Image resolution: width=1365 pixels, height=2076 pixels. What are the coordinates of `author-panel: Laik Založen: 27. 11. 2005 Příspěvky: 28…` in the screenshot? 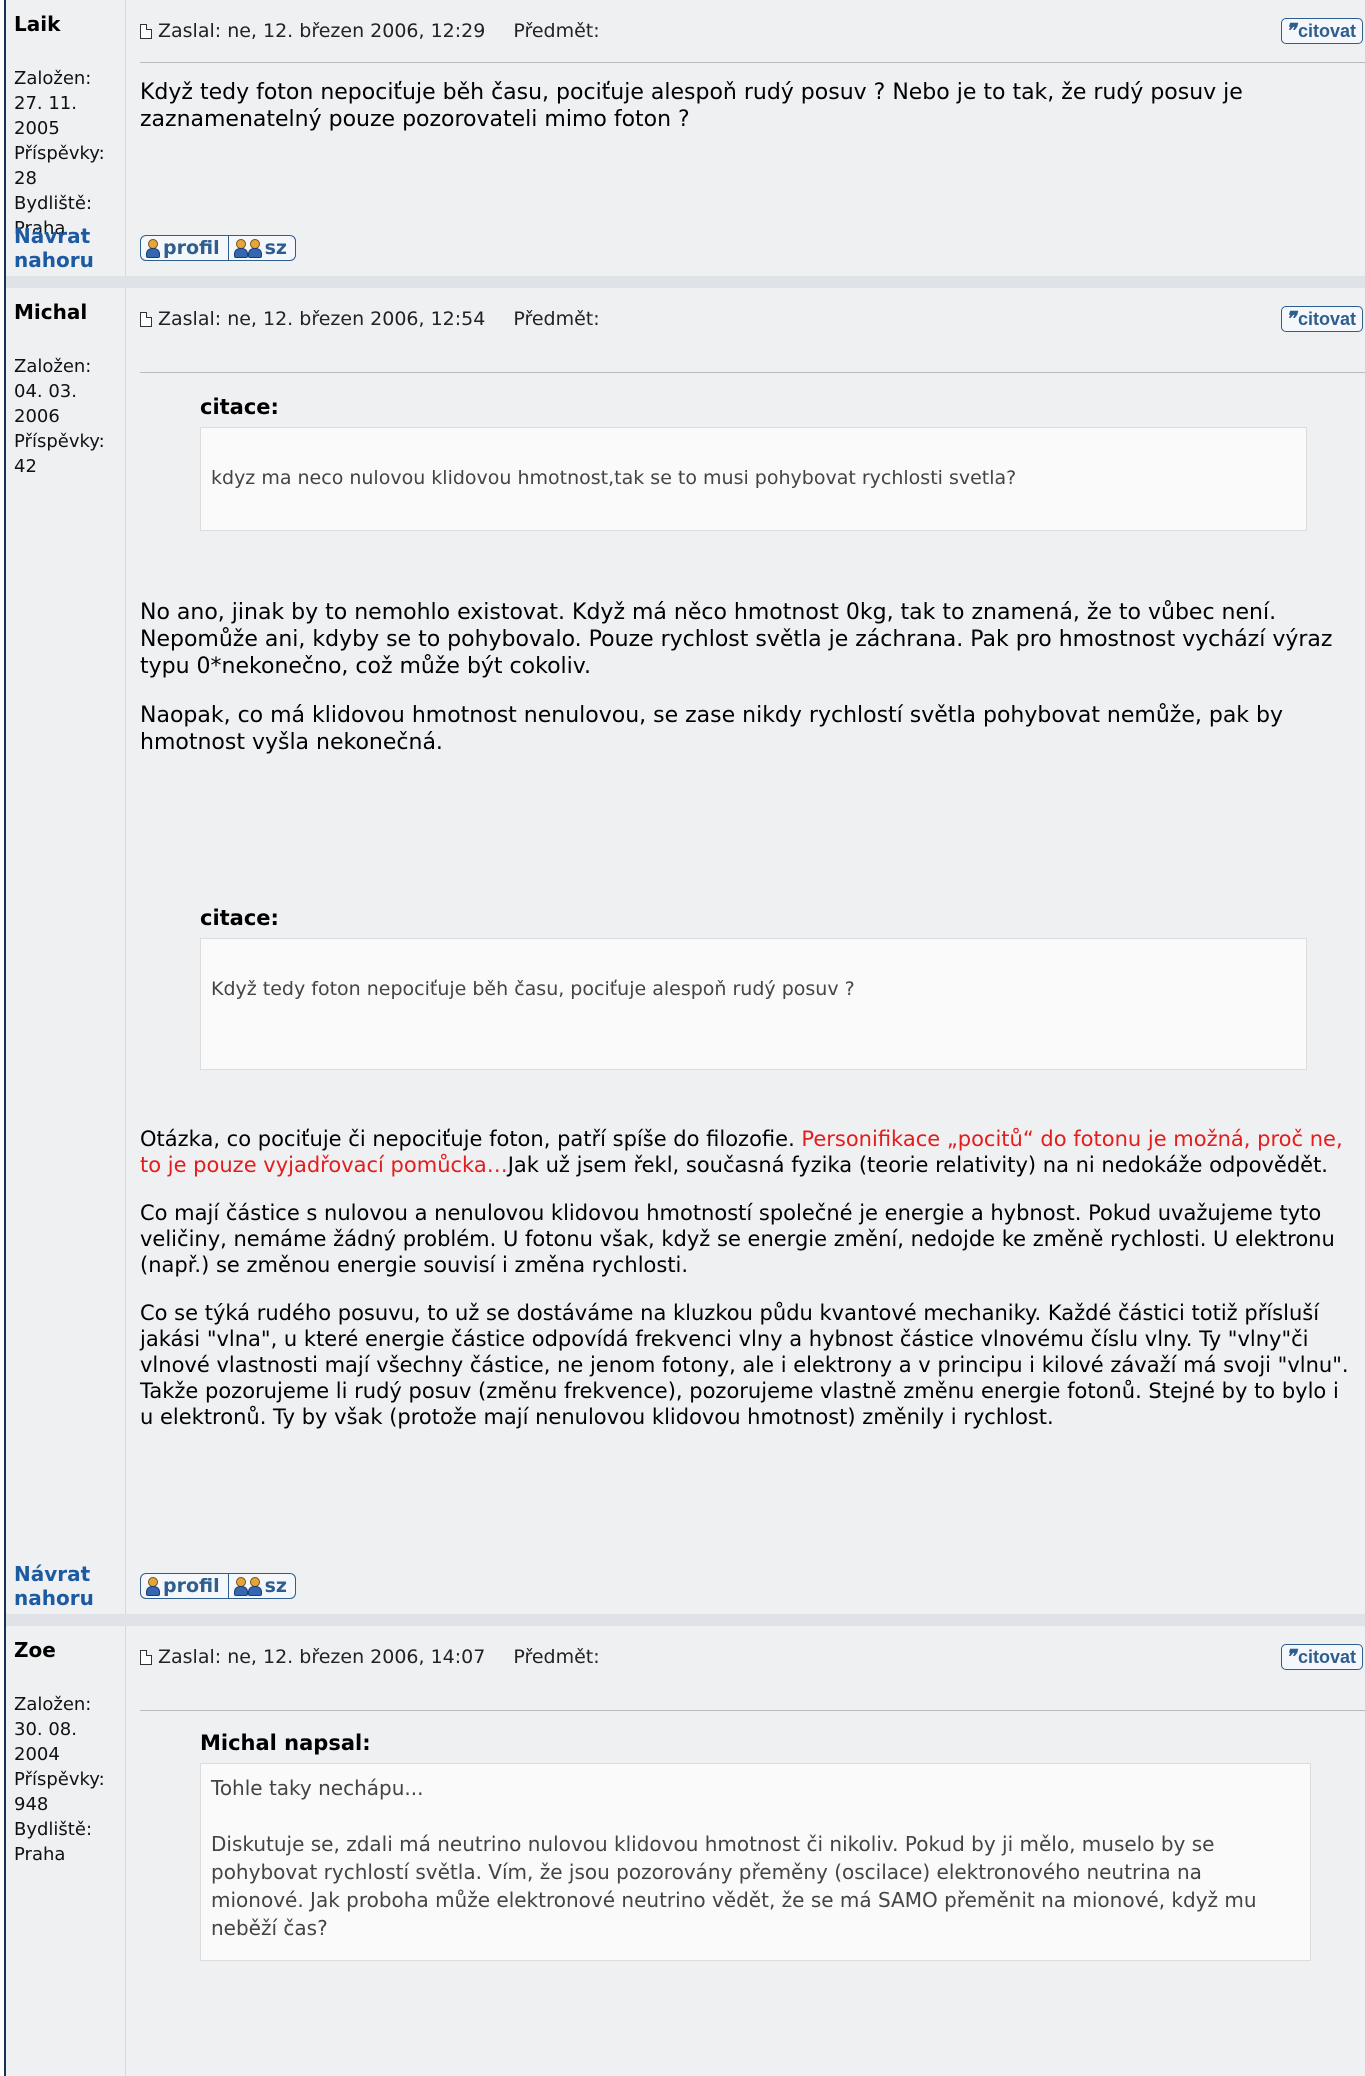 It's located at (66, 119).